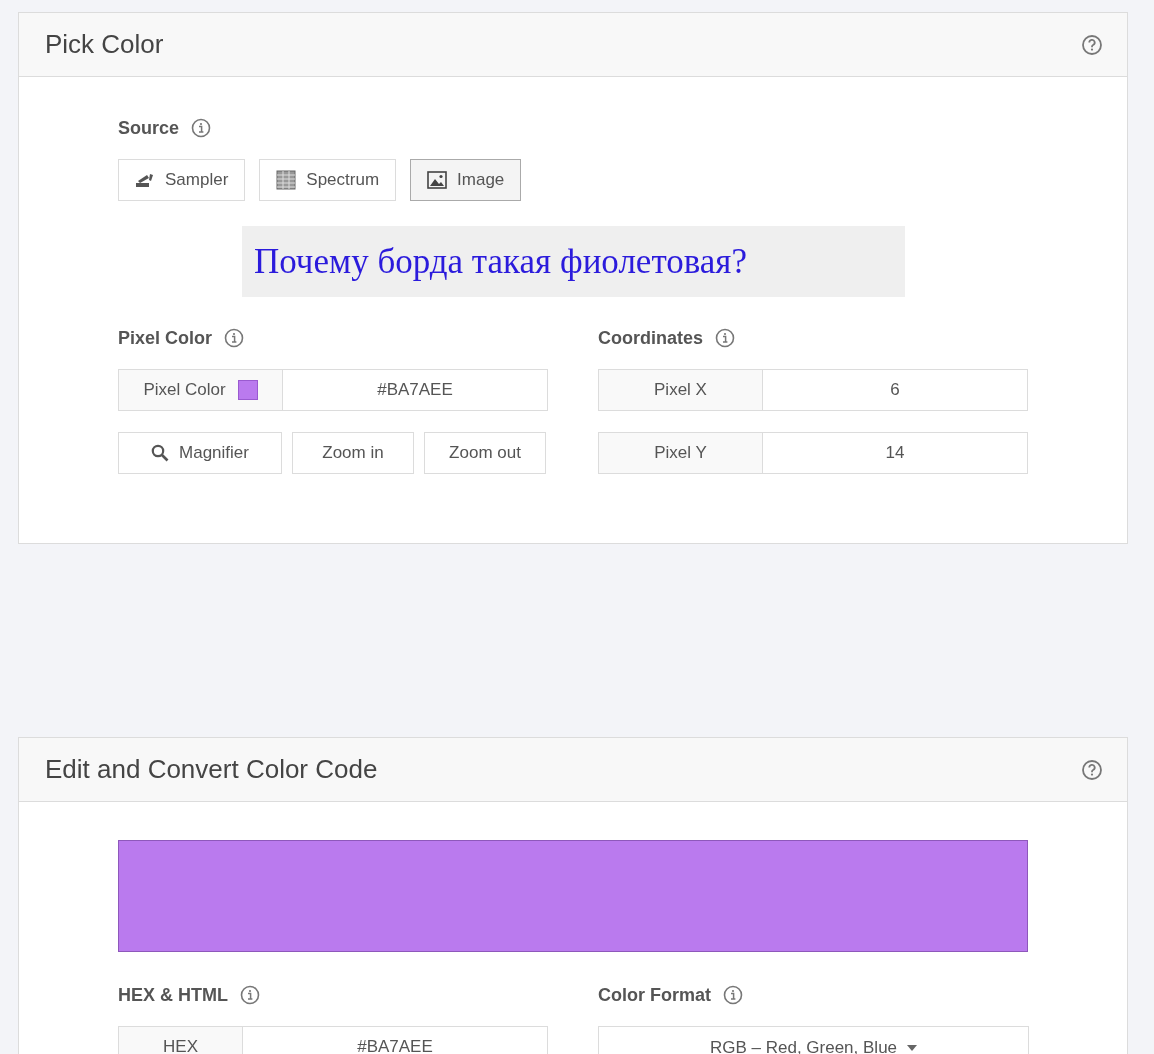  I want to click on section-label: Source, so click(149, 128).